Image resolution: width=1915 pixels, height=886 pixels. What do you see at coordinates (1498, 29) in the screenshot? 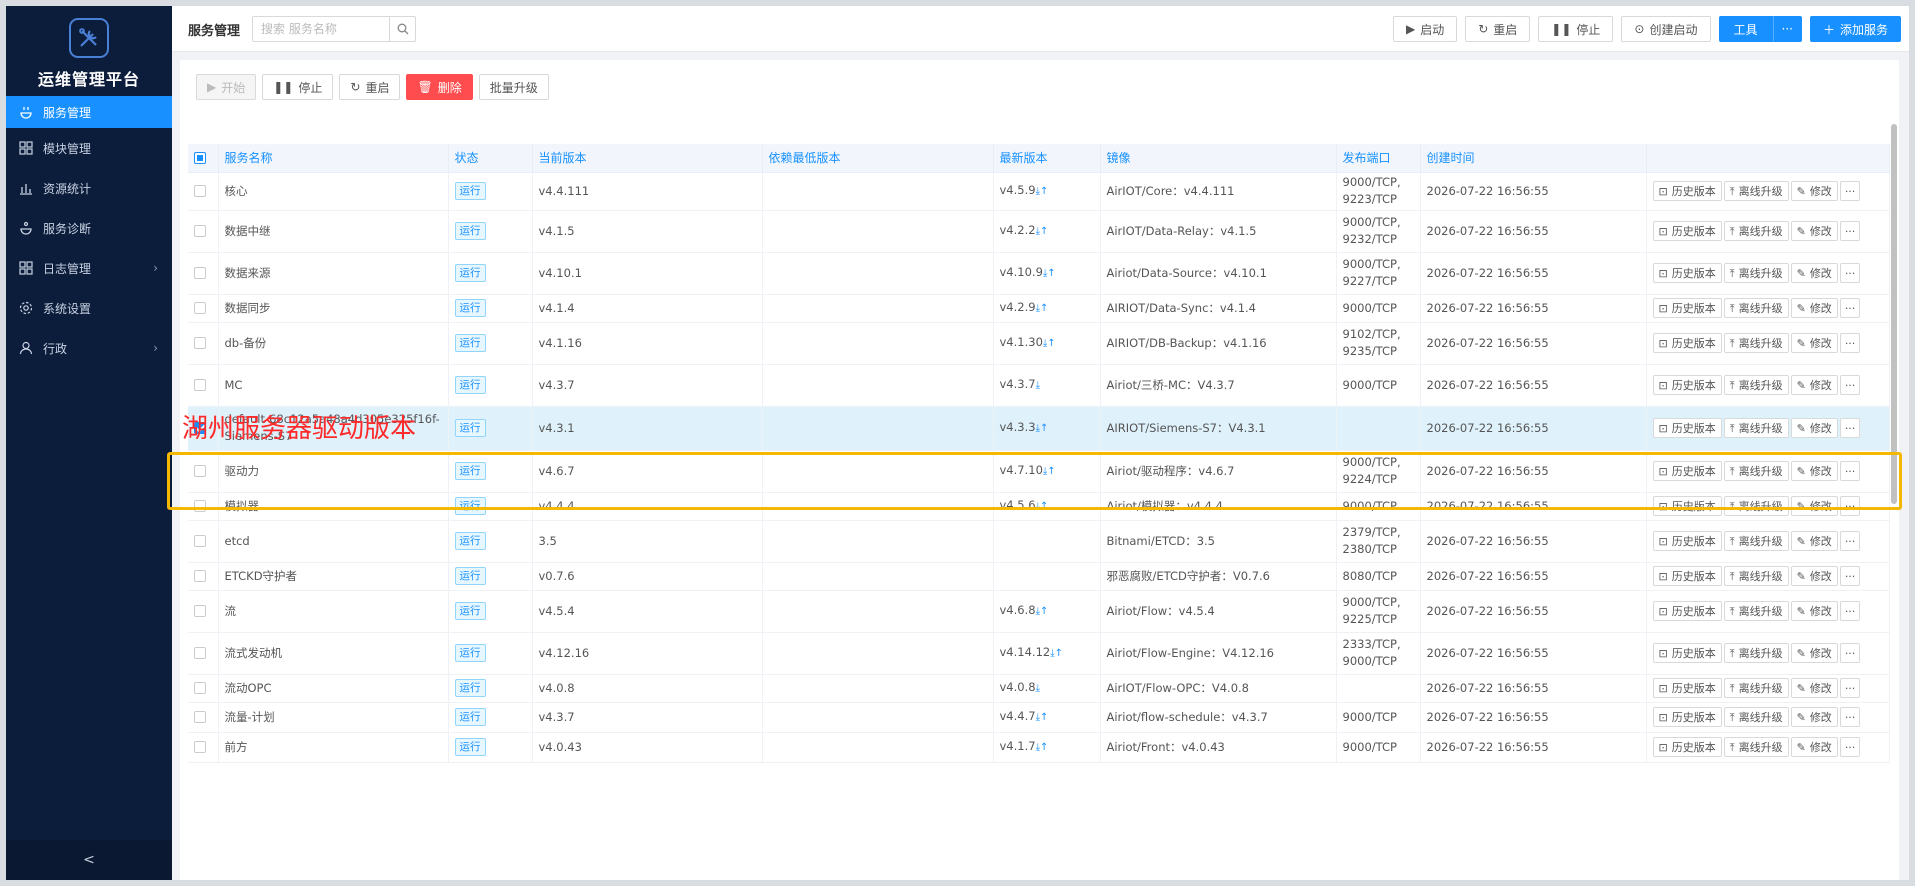
I see `restart-button: ↻ 重启` at bounding box center [1498, 29].